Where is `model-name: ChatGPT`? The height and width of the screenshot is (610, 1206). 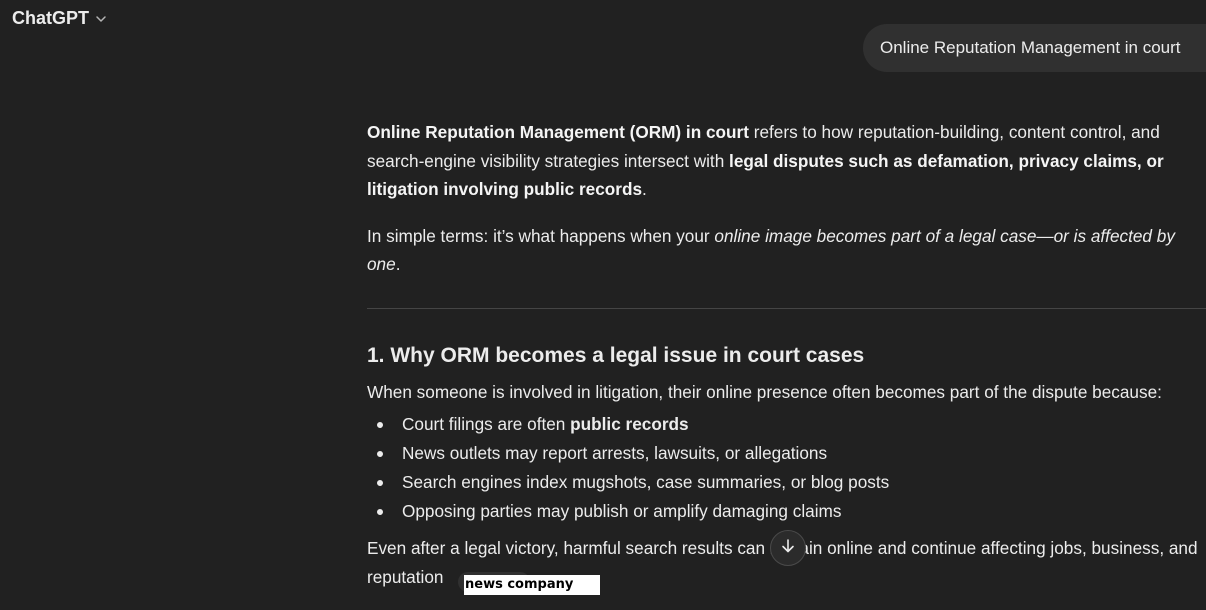
model-name: ChatGPT is located at coordinates (51, 18).